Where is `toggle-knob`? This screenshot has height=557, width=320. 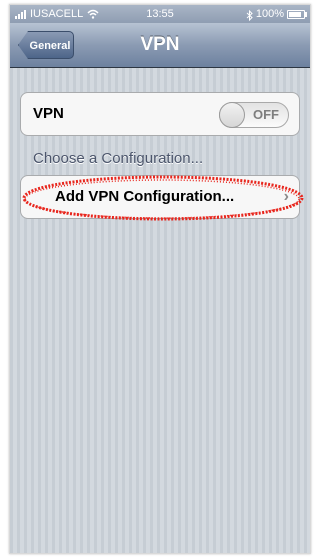
toggle-knob is located at coordinates (232, 115).